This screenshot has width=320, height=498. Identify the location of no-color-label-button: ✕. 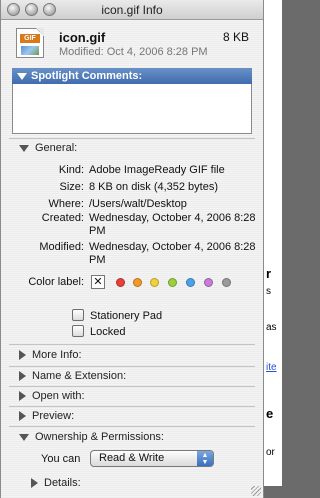
(98, 282).